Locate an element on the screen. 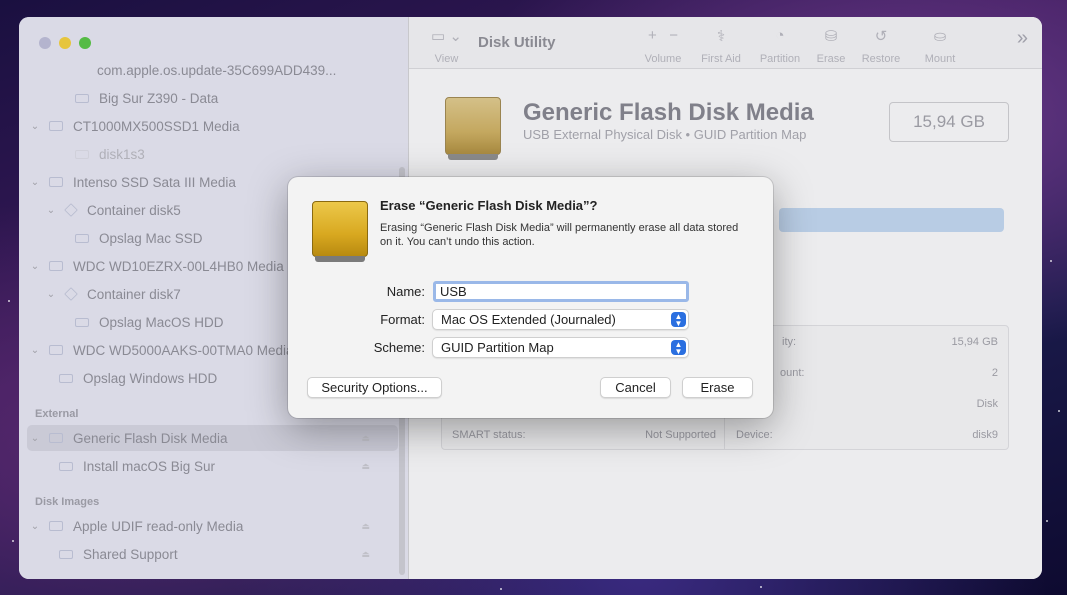 Image resolution: width=1067 pixels, height=595 pixels. restore-button: ↺ Restore is located at coordinates (881, 46).